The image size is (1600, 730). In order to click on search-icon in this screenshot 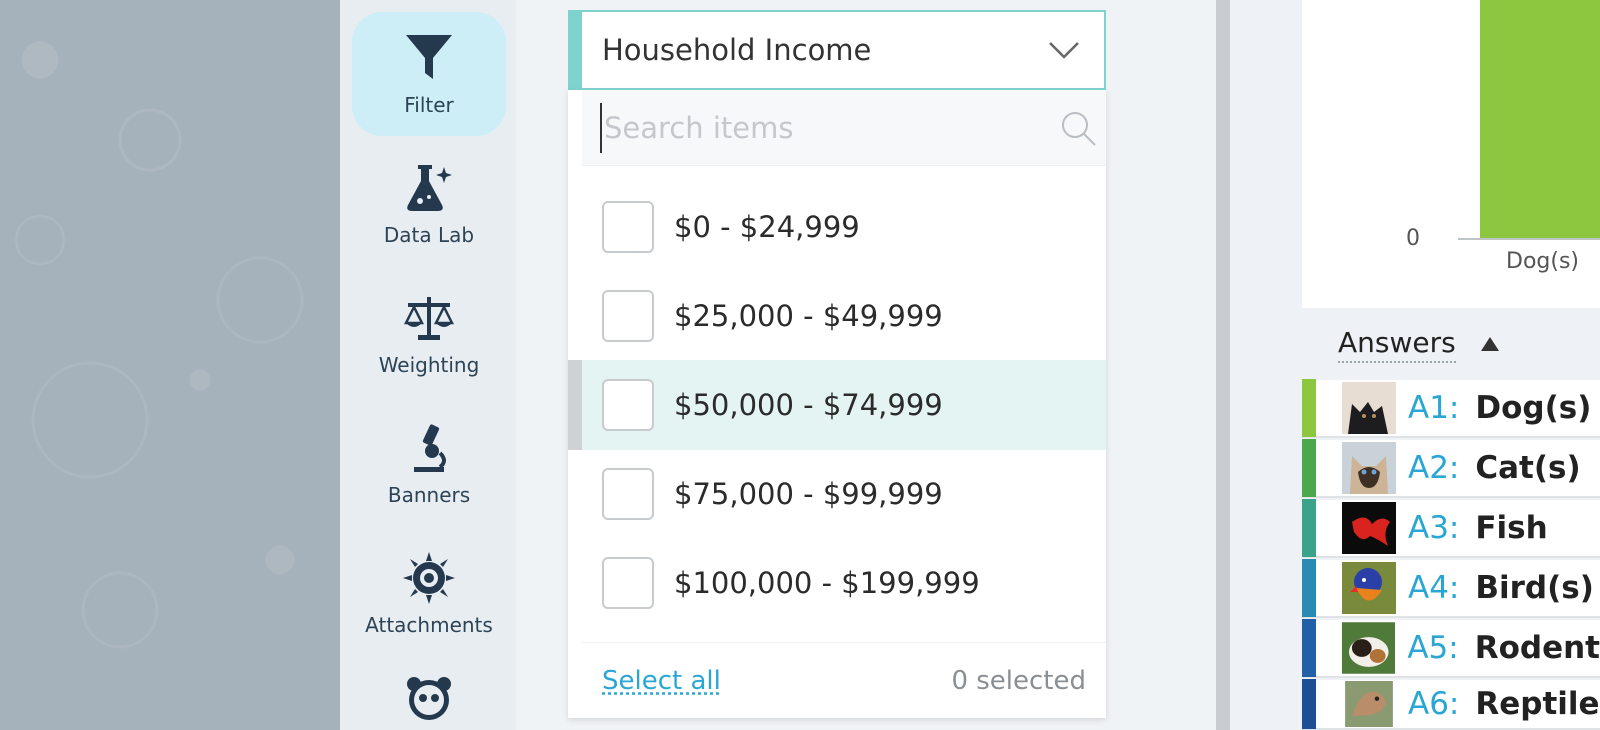, I will do `click(1079, 129)`.